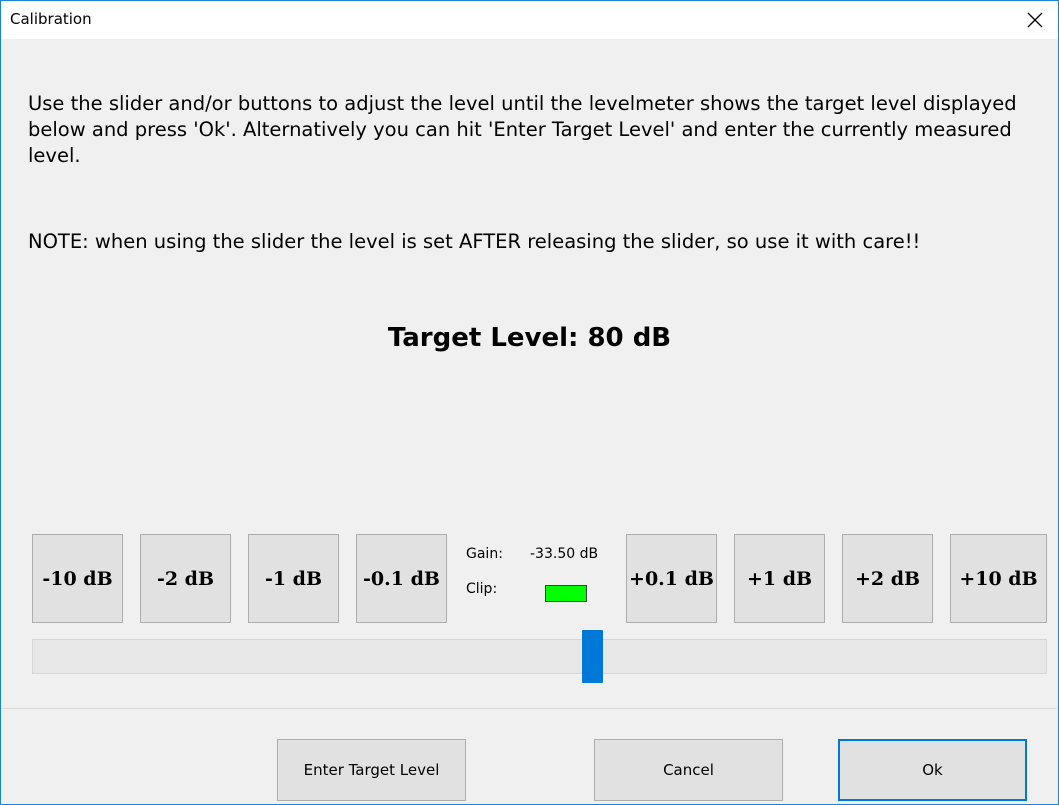 The width and height of the screenshot is (1059, 805). Describe the element at coordinates (185, 578) in the screenshot. I see `minus-2db-button: -2 dB` at that location.